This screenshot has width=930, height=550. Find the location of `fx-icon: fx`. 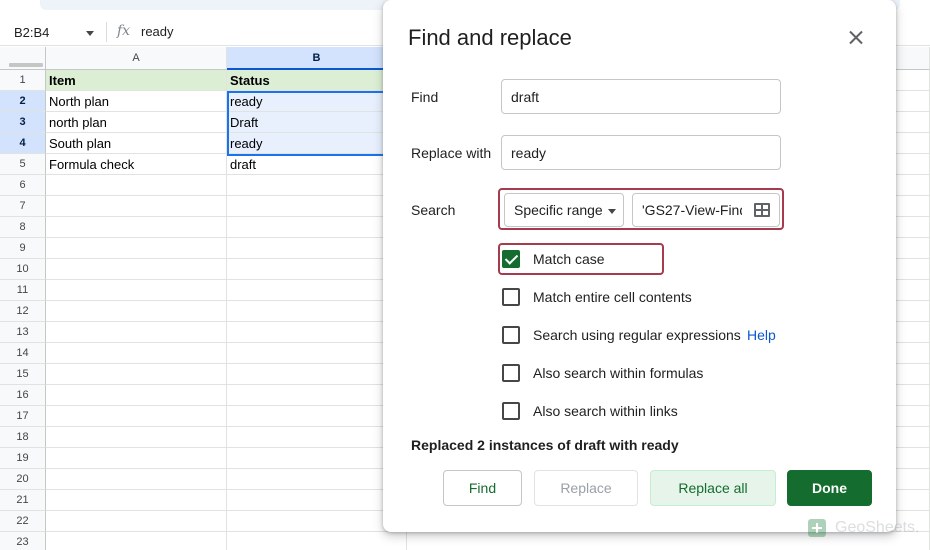

fx-icon: fx is located at coordinates (124, 31).